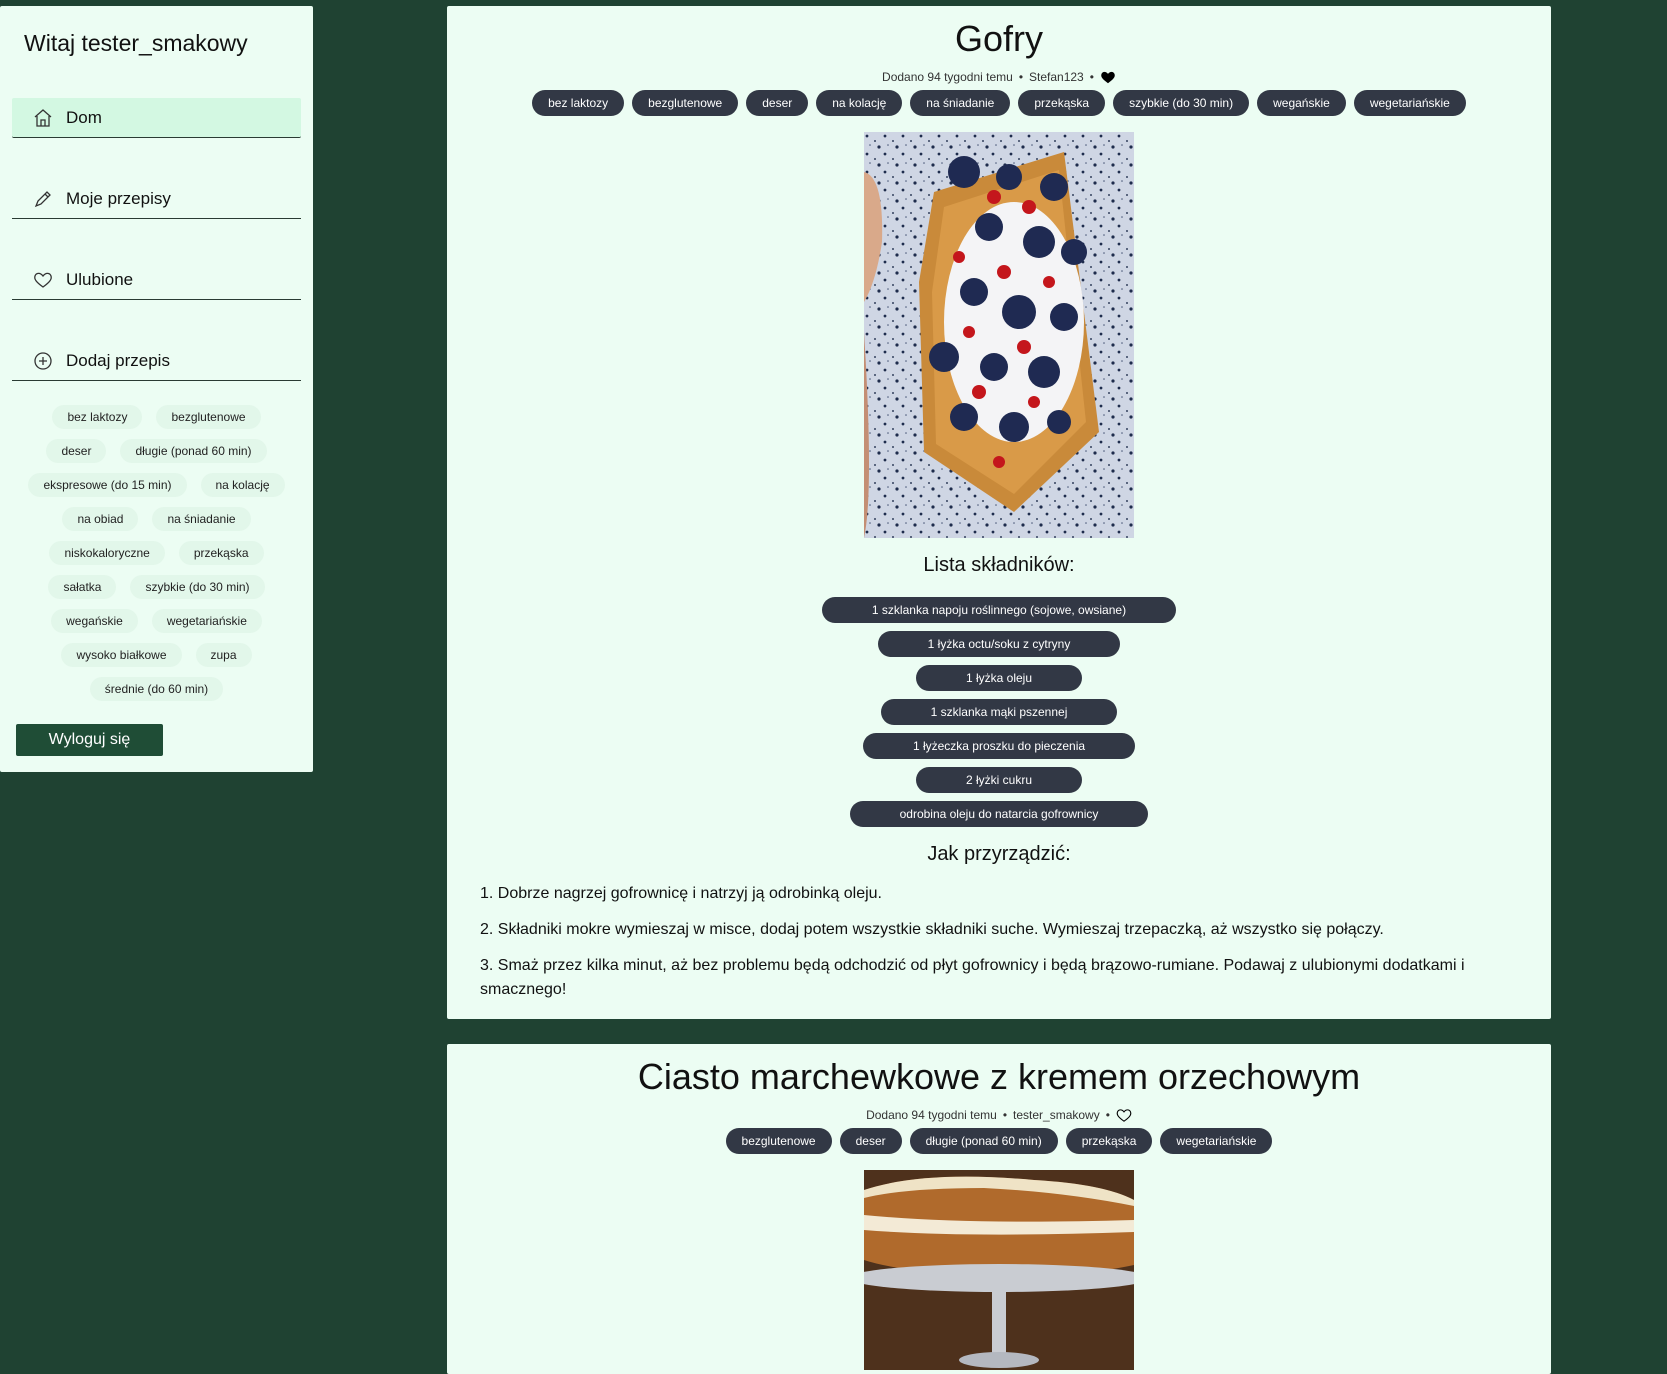 The height and width of the screenshot is (1374, 1667). What do you see at coordinates (156, 118) in the screenshot?
I see `nav-item-home: Dom` at bounding box center [156, 118].